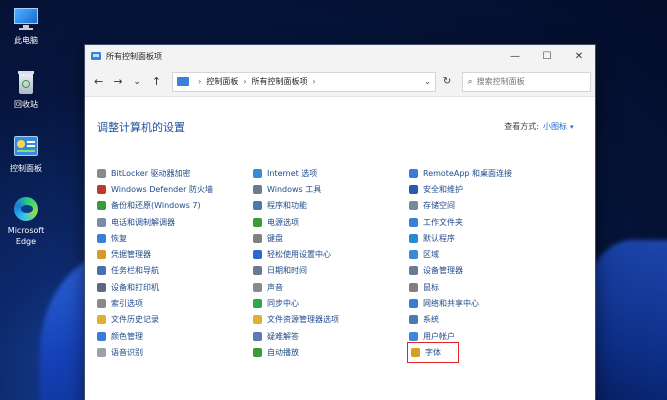 The width and height of the screenshot is (667, 400). What do you see at coordinates (175, 271) in the screenshot?
I see `control-panel-item: 任务栏和导航` at bounding box center [175, 271].